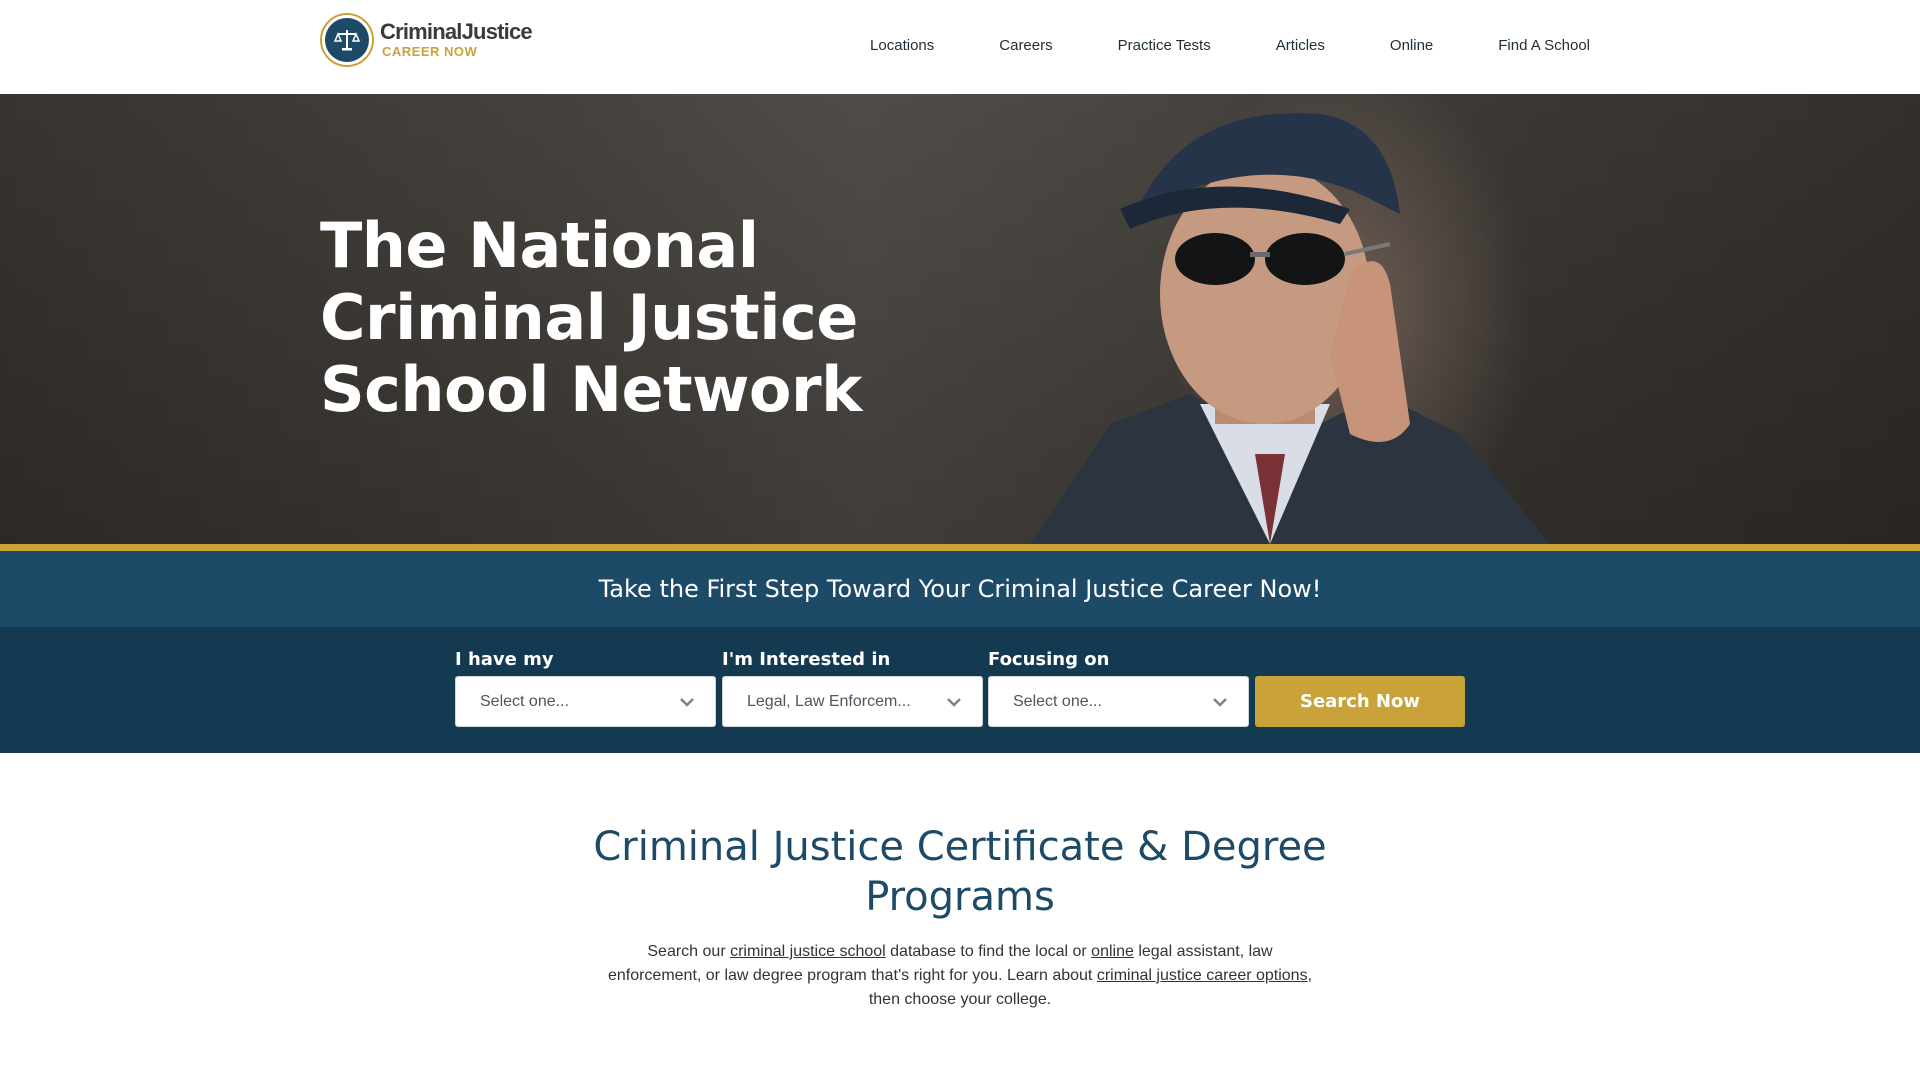  Describe the element at coordinates (1290, 328) in the screenshot. I see `hero-security-officer-image` at that location.